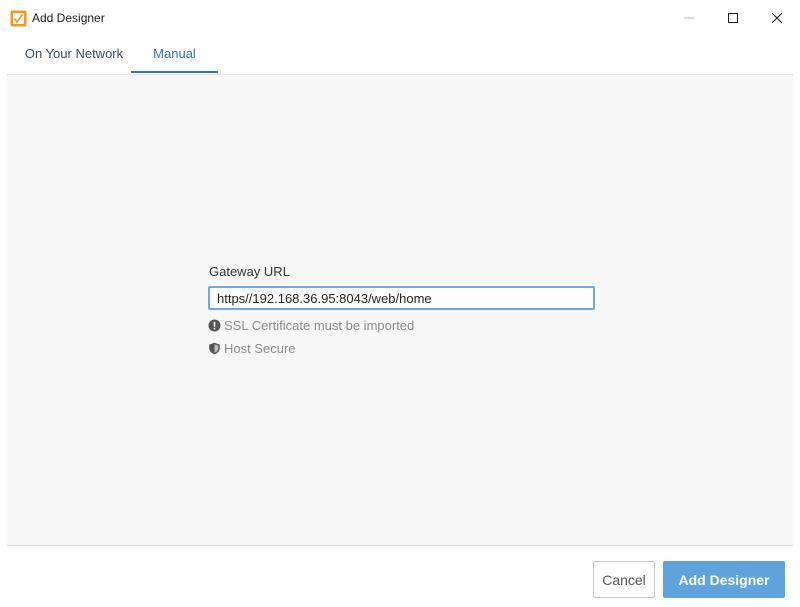 This screenshot has width=800, height=607. I want to click on window-title: Add Designer, so click(68, 18).